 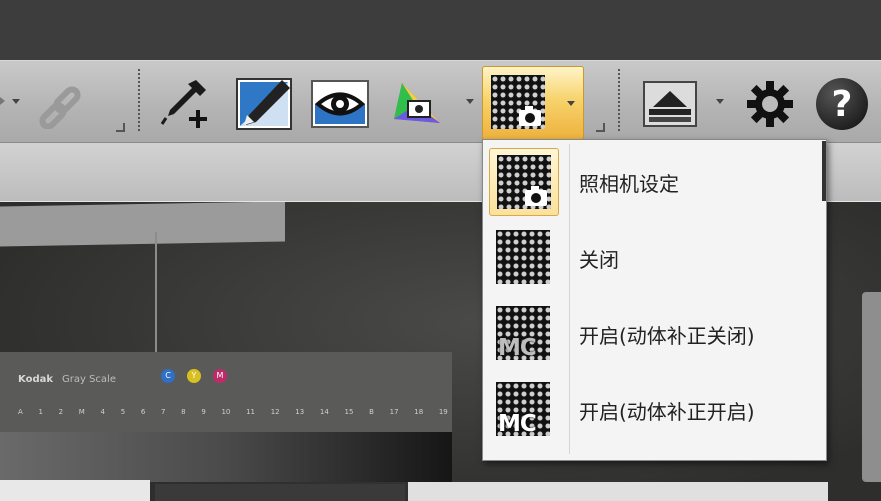 I want to click on scale-label: 11, so click(x=250, y=412).